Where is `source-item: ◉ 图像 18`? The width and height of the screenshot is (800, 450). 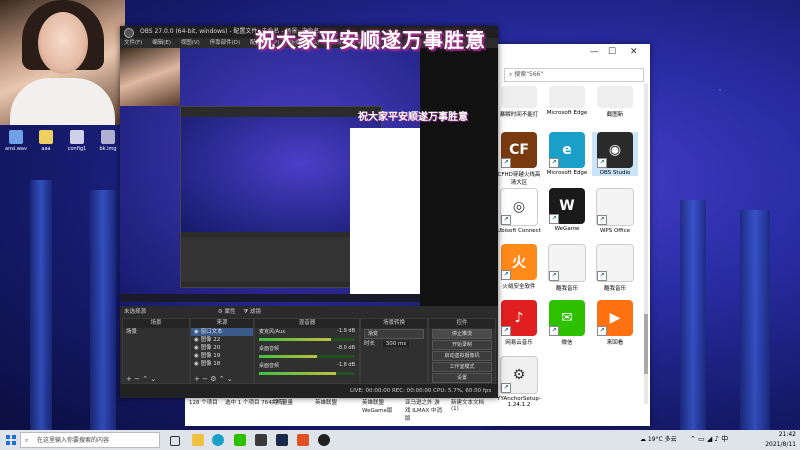
source-item: ◉ 图像 18 is located at coordinates (222, 364).